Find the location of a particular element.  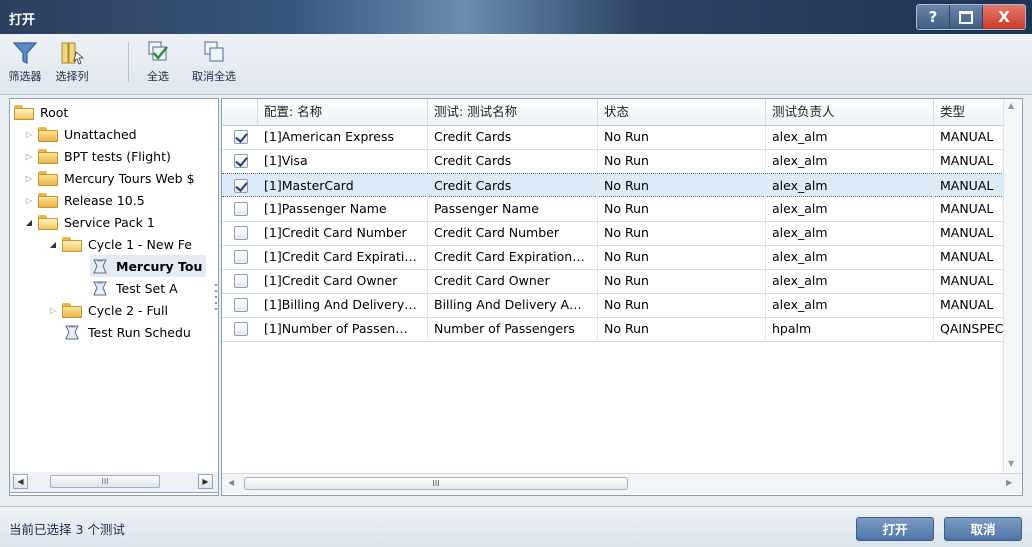

help-icon: ? is located at coordinates (933, 17).